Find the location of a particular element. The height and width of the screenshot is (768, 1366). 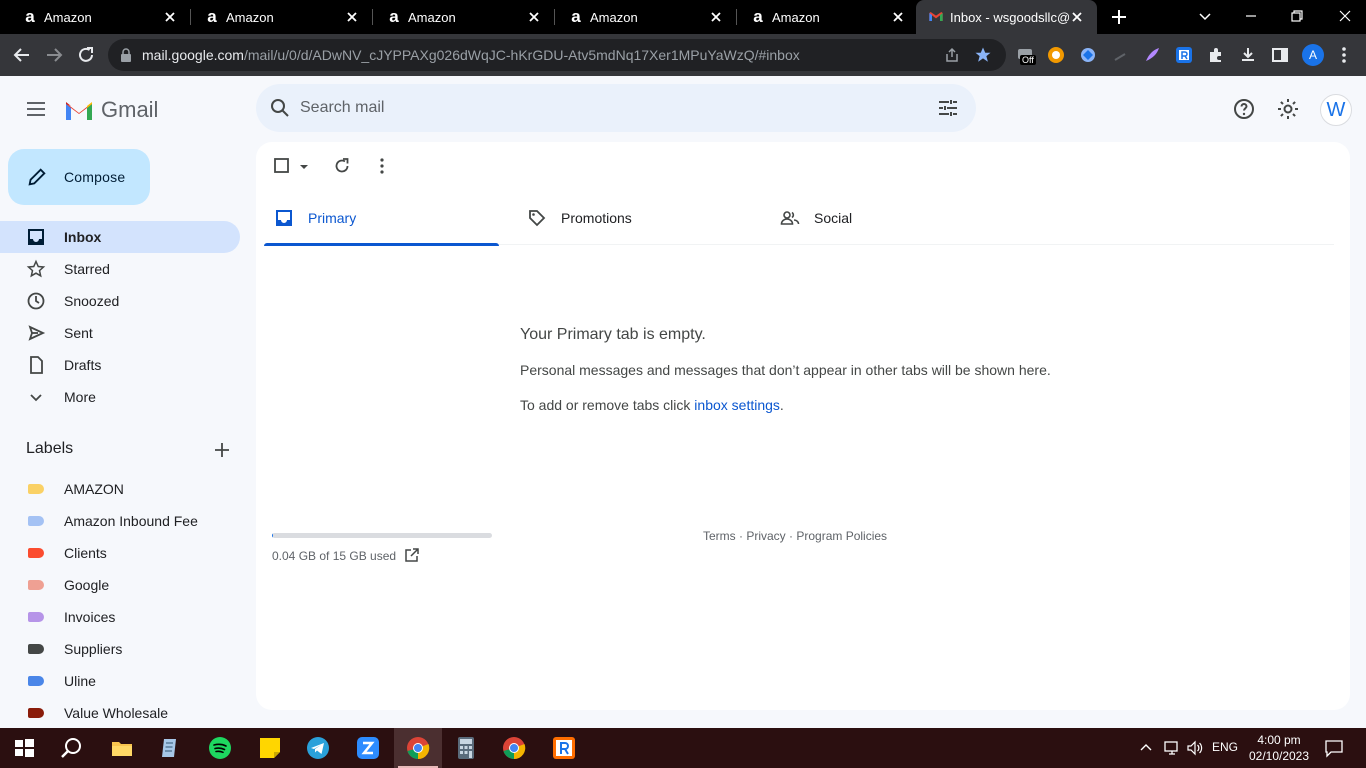

label-item-uline: Uline is located at coordinates (120, 681).